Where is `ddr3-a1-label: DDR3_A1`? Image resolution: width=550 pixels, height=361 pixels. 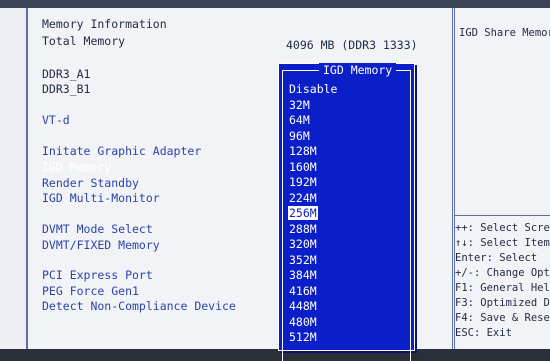
ddr3-a1-label: DDR3_A1 is located at coordinates (66, 74).